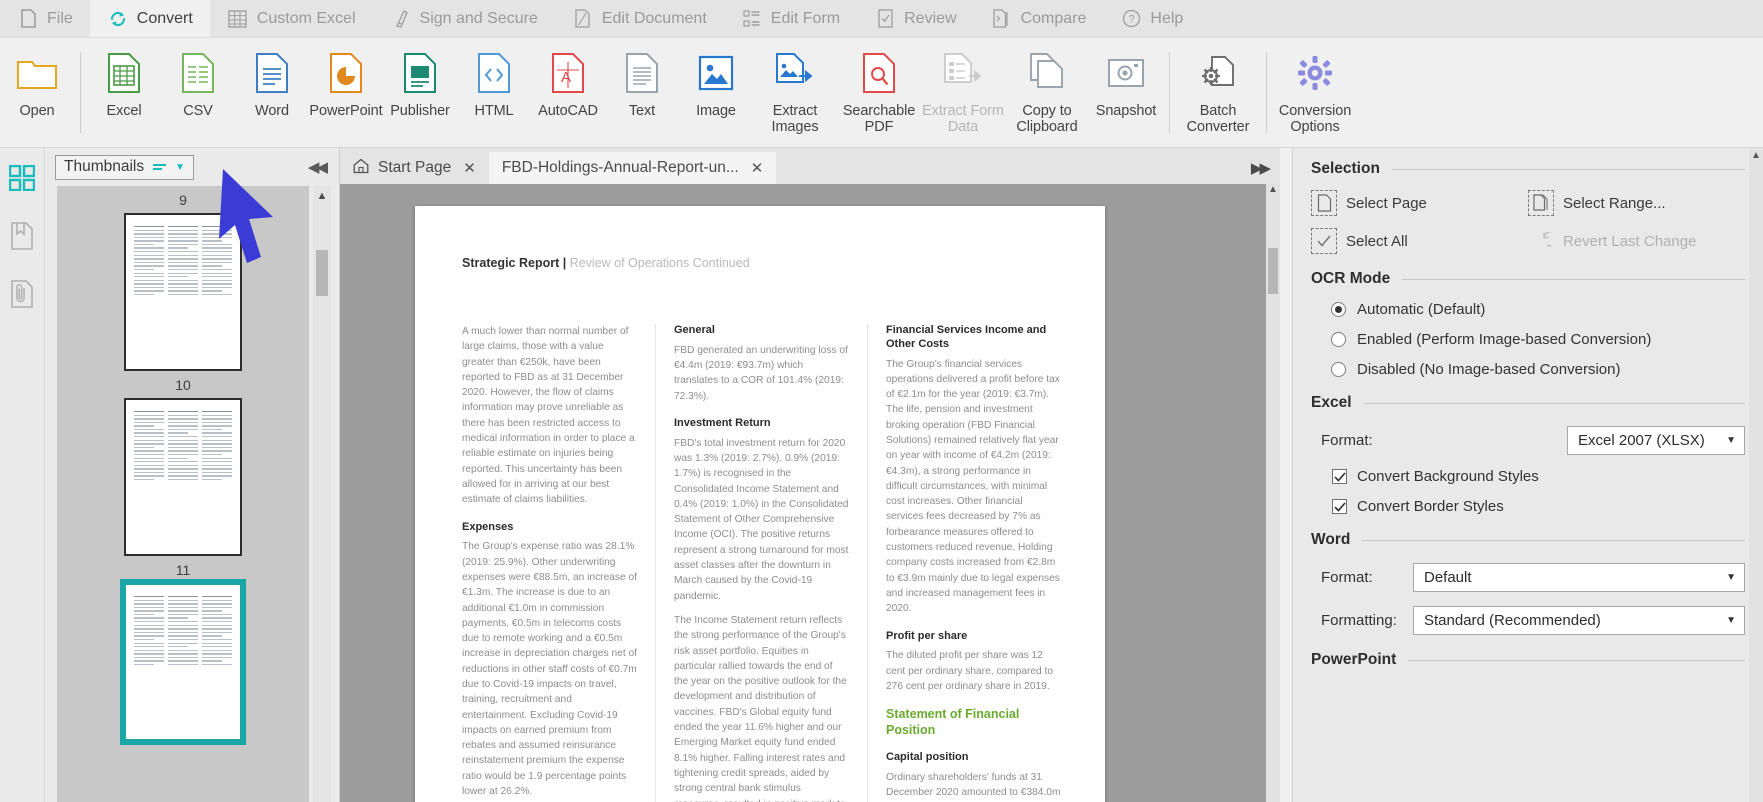 The image size is (1763, 802). I want to click on excel-format-row: Format: Excel 2007 (XLSX) ▼, so click(1528, 440).